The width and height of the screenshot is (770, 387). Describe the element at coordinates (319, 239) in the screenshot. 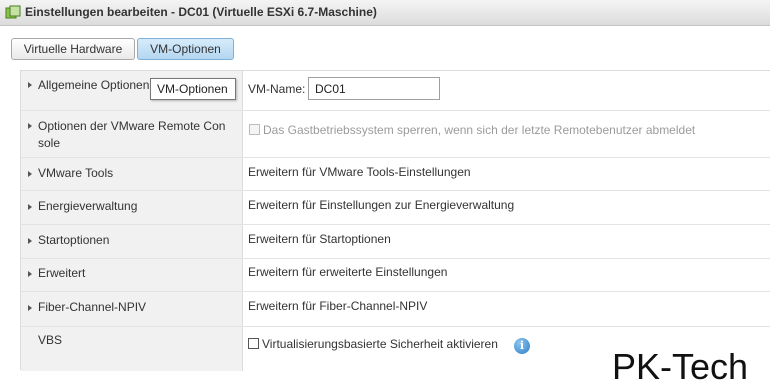

I see `row-value: Erweitern für Startoptionen` at that location.